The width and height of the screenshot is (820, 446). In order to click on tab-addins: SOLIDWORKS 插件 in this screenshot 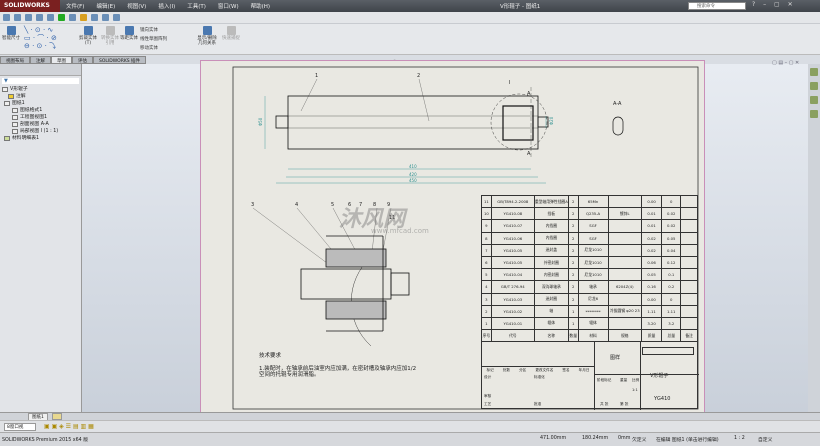, I will do `click(120, 60)`.